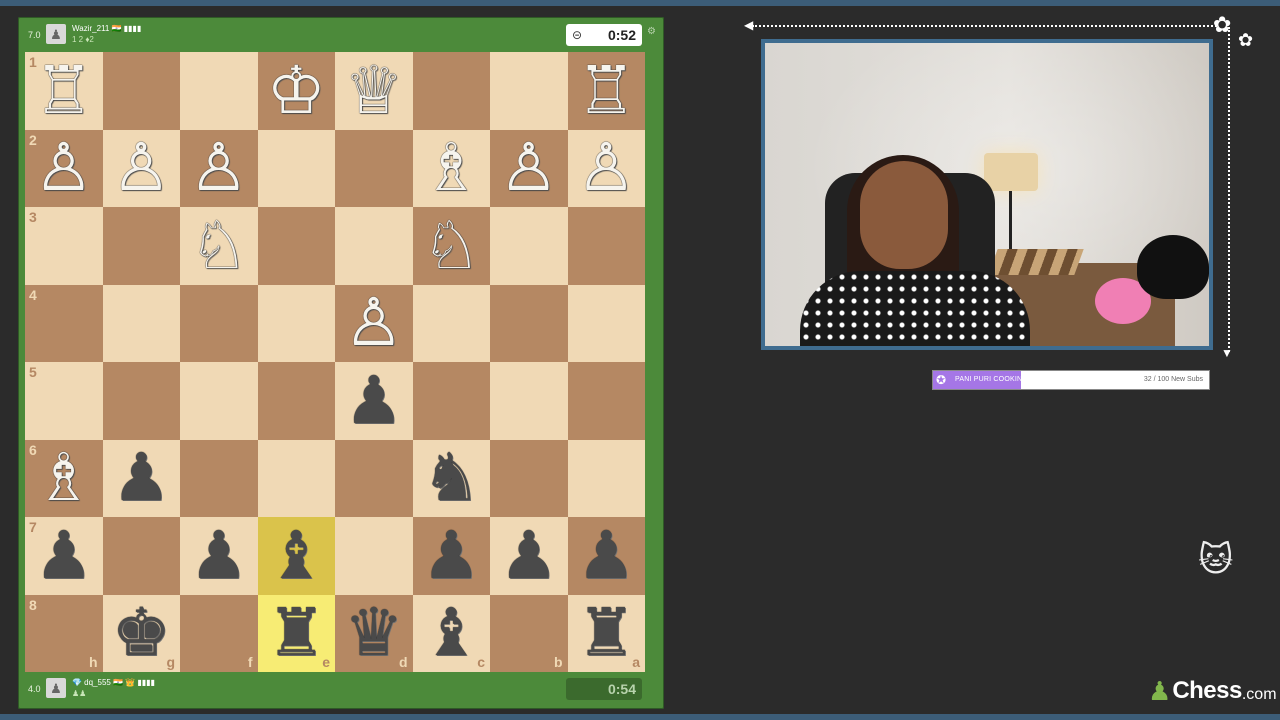  What do you see at coordinates (296, 168) in the screenshot?
I see `square-e2` at bounding box center [296, 168].